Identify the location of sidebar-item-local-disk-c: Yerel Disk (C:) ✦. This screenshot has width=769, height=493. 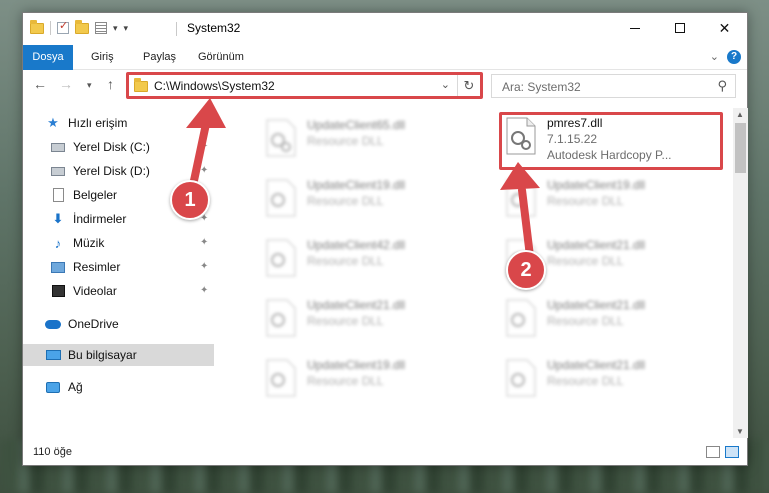
(118, 147).